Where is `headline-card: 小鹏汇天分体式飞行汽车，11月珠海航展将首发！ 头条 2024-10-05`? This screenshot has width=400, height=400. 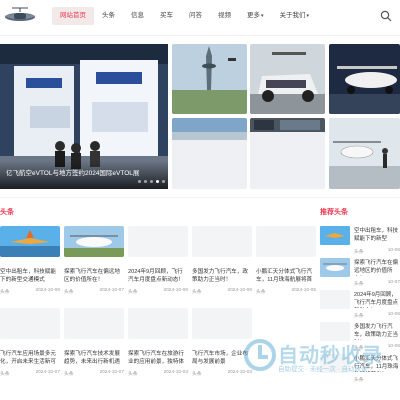 headline-card: 小鹏汇天分体式飞行汽车，11月珠海航展将首发！ 头条 2024-10-05 is located at coordinates (286, 260).